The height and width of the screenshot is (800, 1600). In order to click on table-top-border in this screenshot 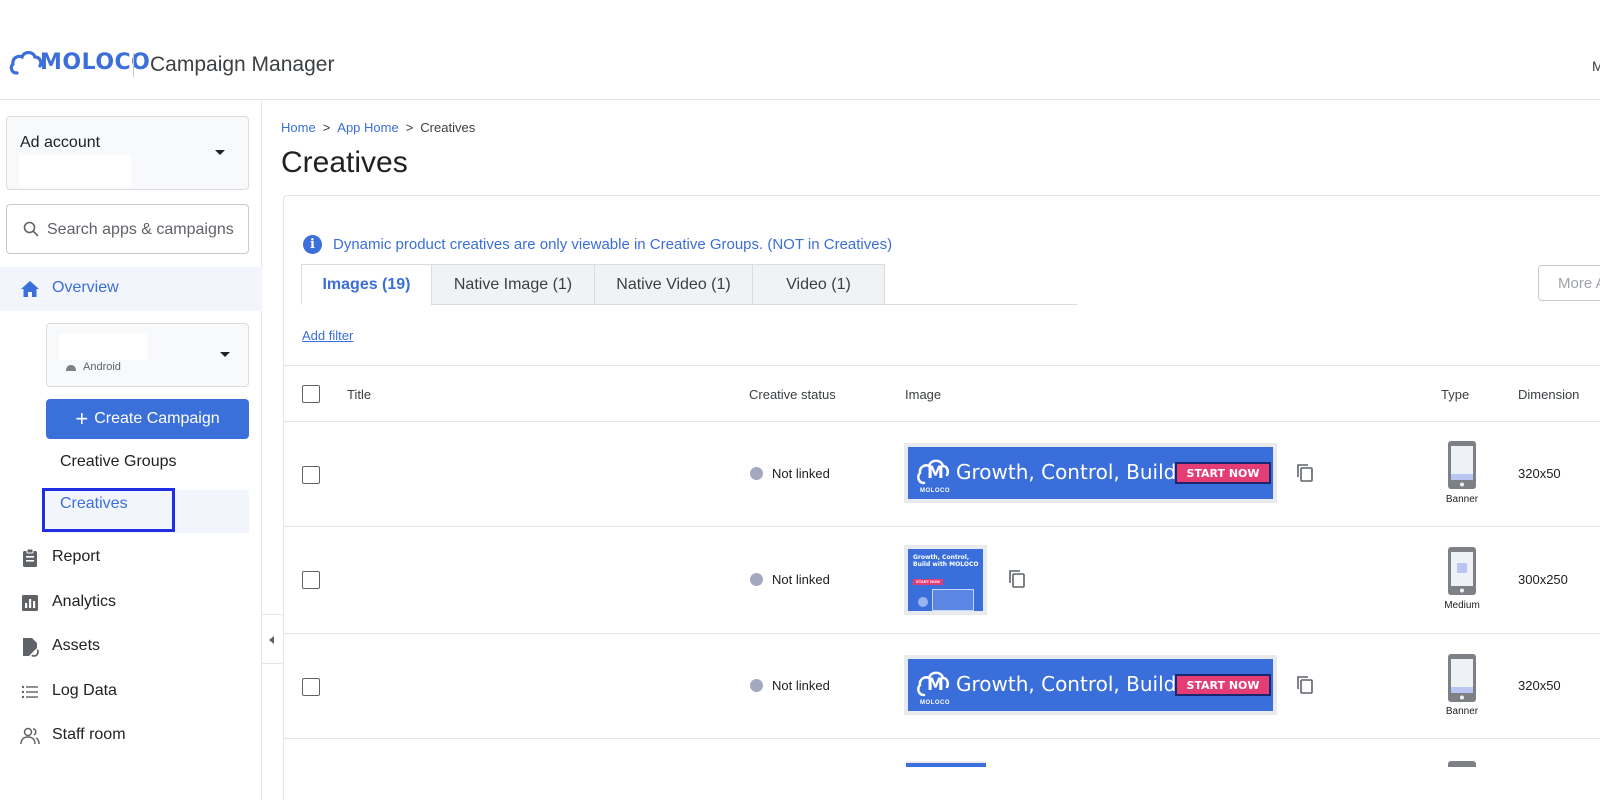, I will do `click(942, 365)`.